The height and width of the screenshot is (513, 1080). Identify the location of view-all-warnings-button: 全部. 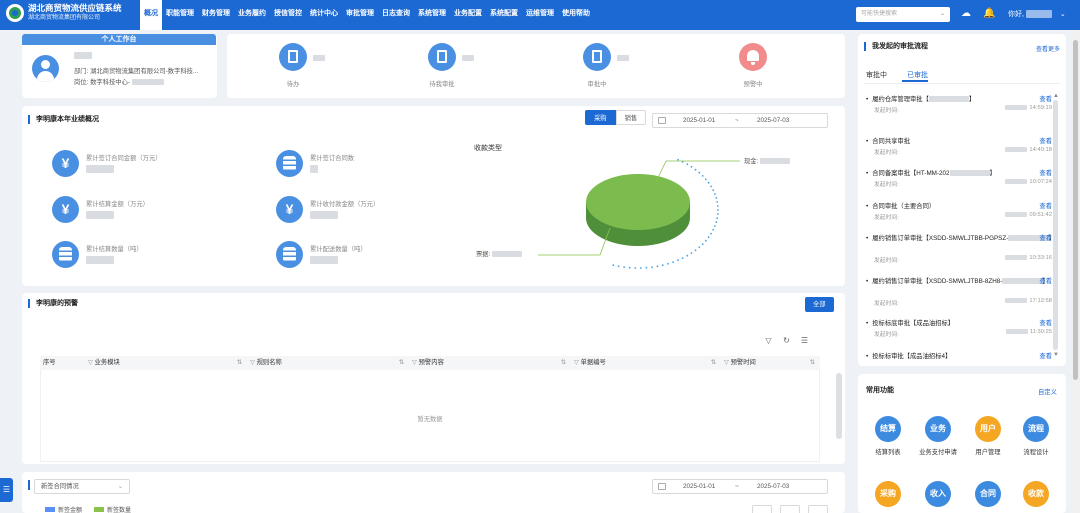
(819, 304).